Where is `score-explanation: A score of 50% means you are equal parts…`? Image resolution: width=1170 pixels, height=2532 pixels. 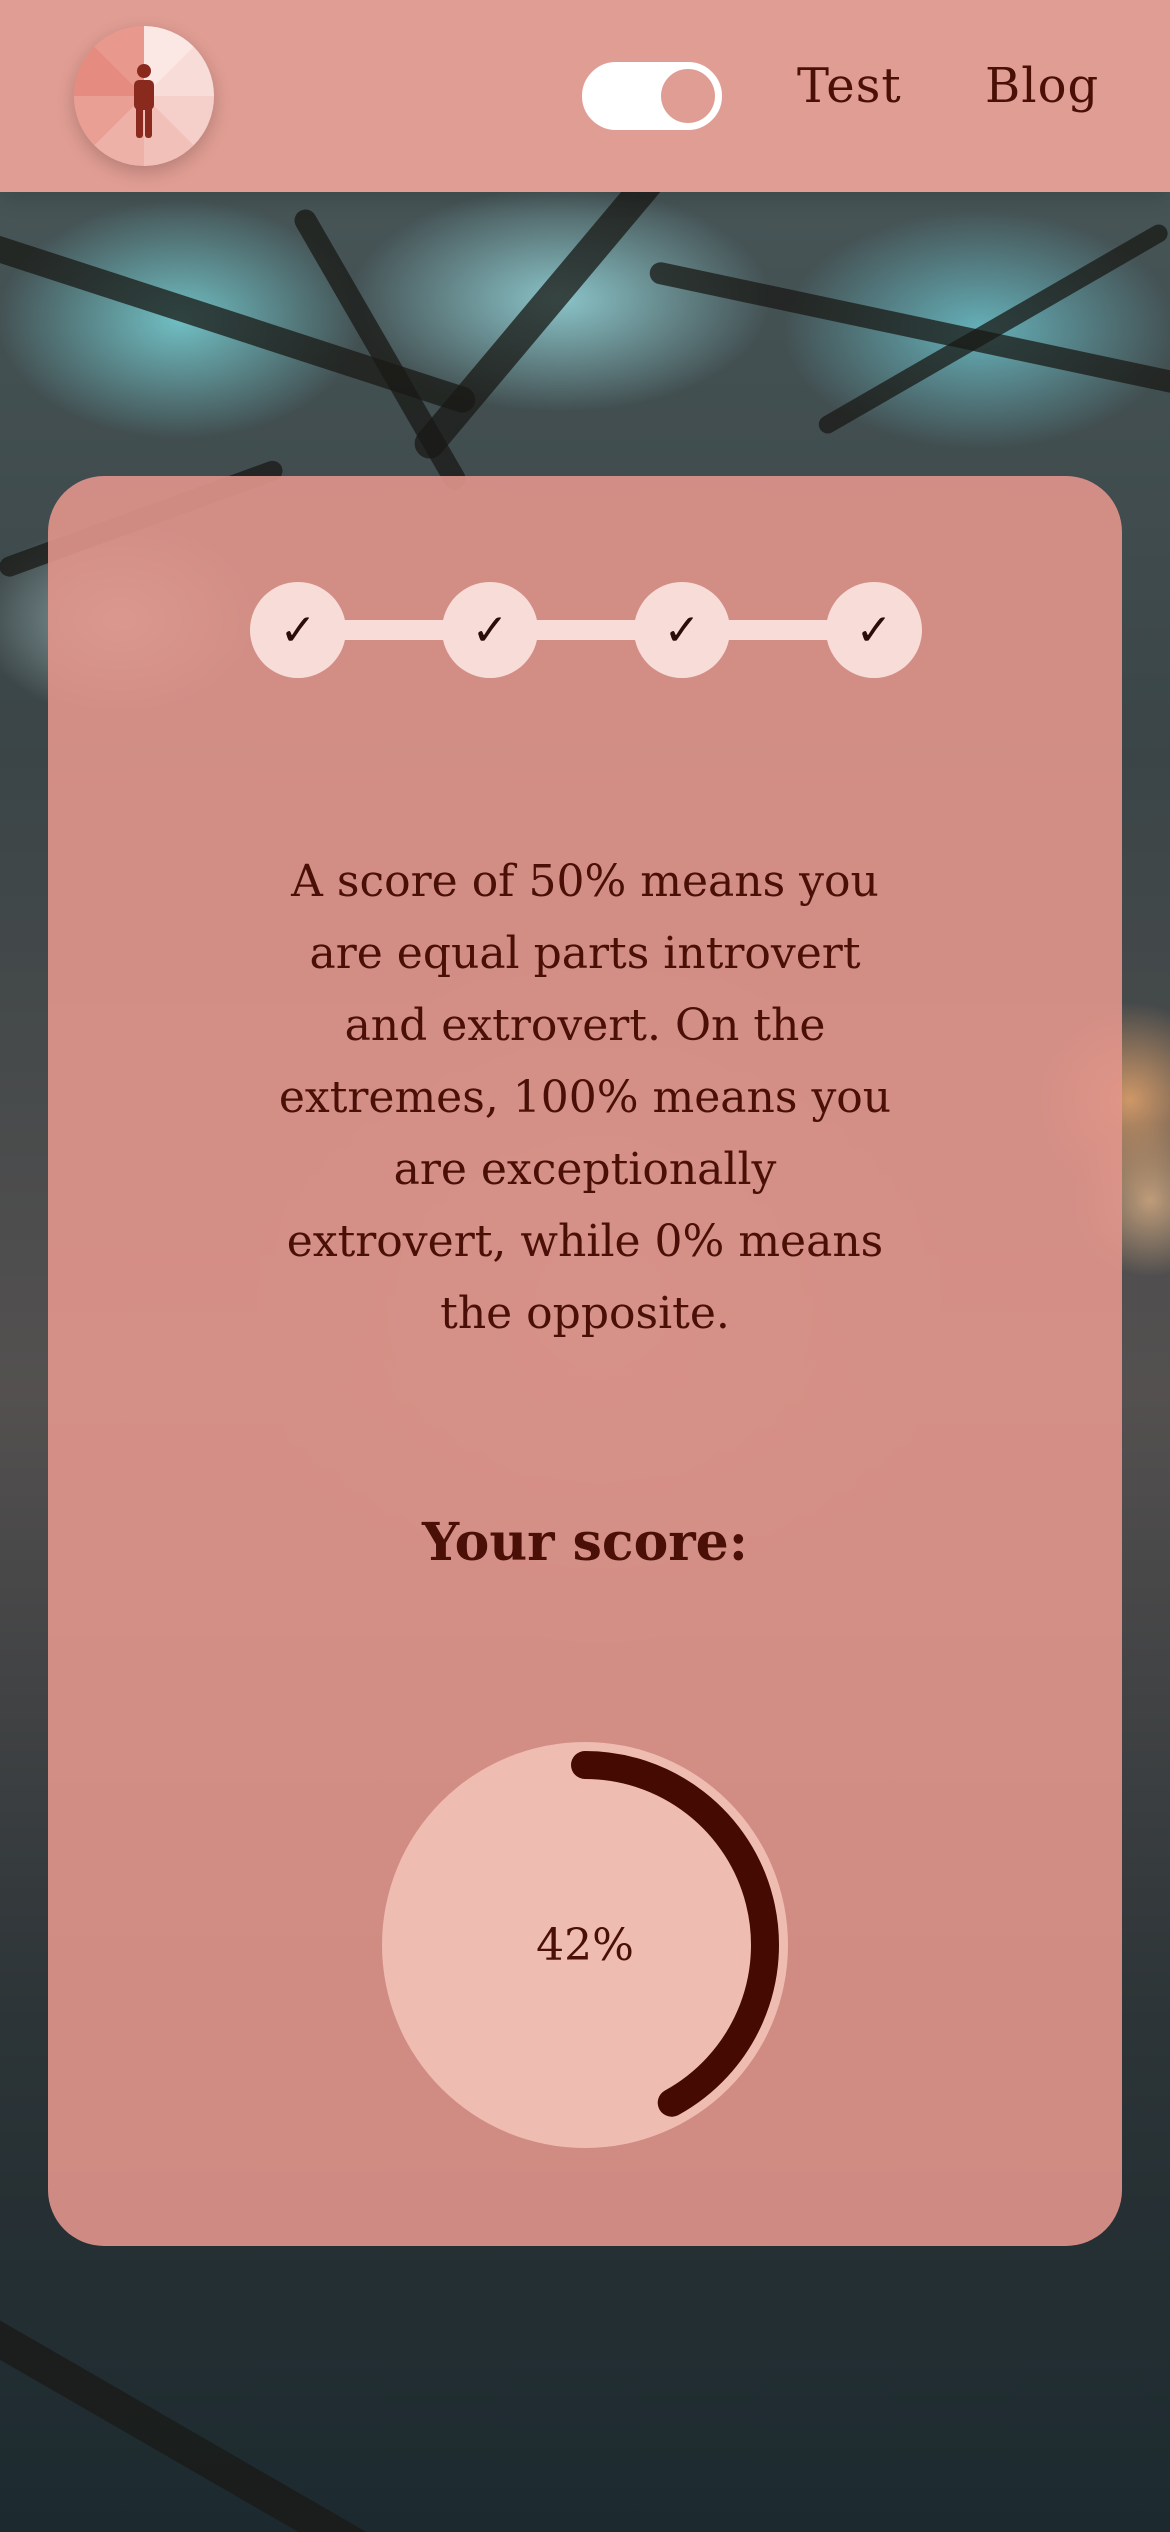
score-explanation: A score of 50% means you are equal parts… is located at coordinates (585, 1097).